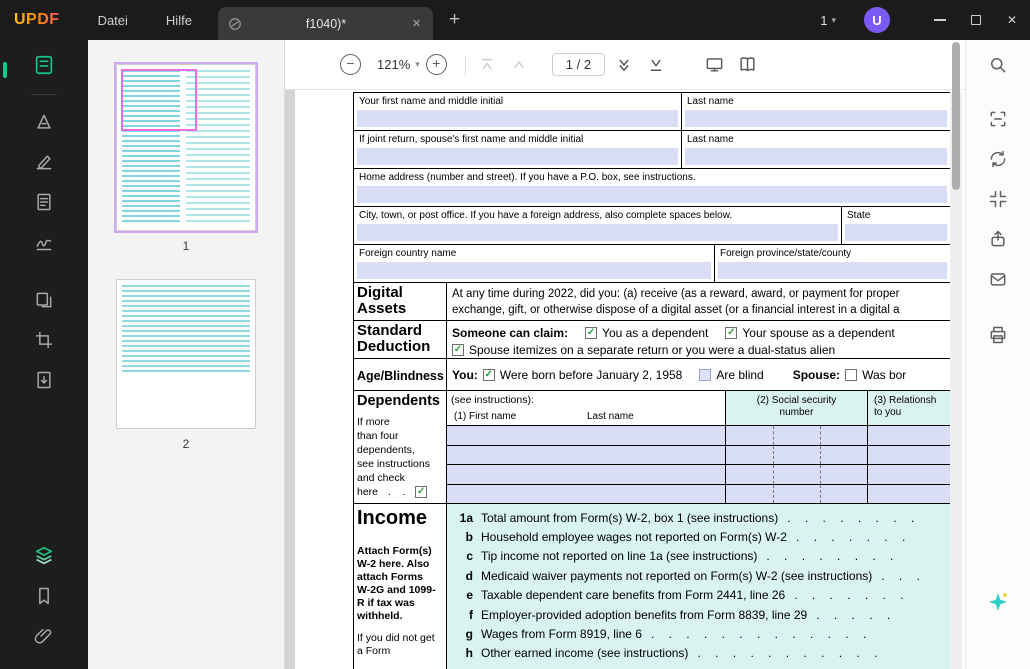 Image resolution: width=1030 pixels, height=669 pixels. Describe the element at coordinates (350, 64) in the screenshot. I see `zoom-out-button: −` at that location.